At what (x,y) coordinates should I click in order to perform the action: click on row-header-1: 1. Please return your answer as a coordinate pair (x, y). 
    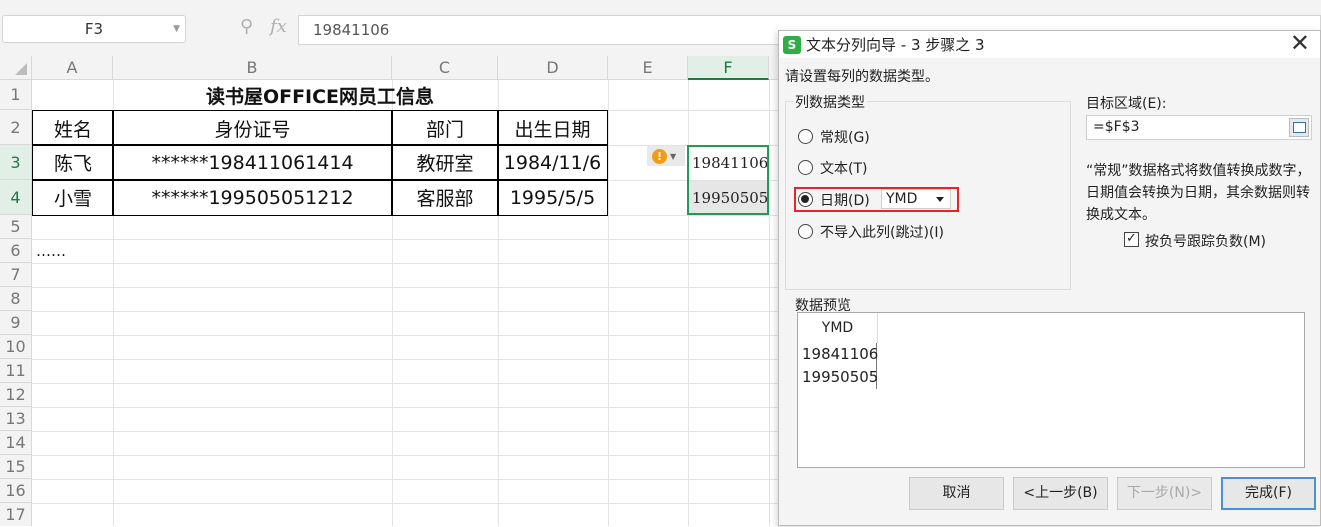
    Looking at the image, I should click on (16, 95).